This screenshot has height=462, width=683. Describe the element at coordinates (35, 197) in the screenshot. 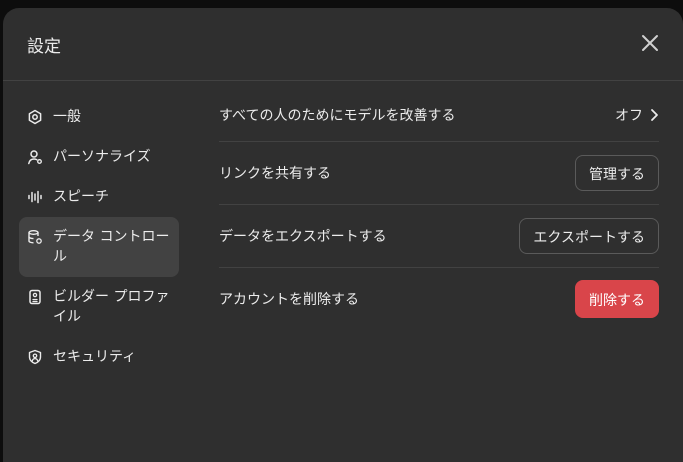

I see `waveform-icon` at that location.